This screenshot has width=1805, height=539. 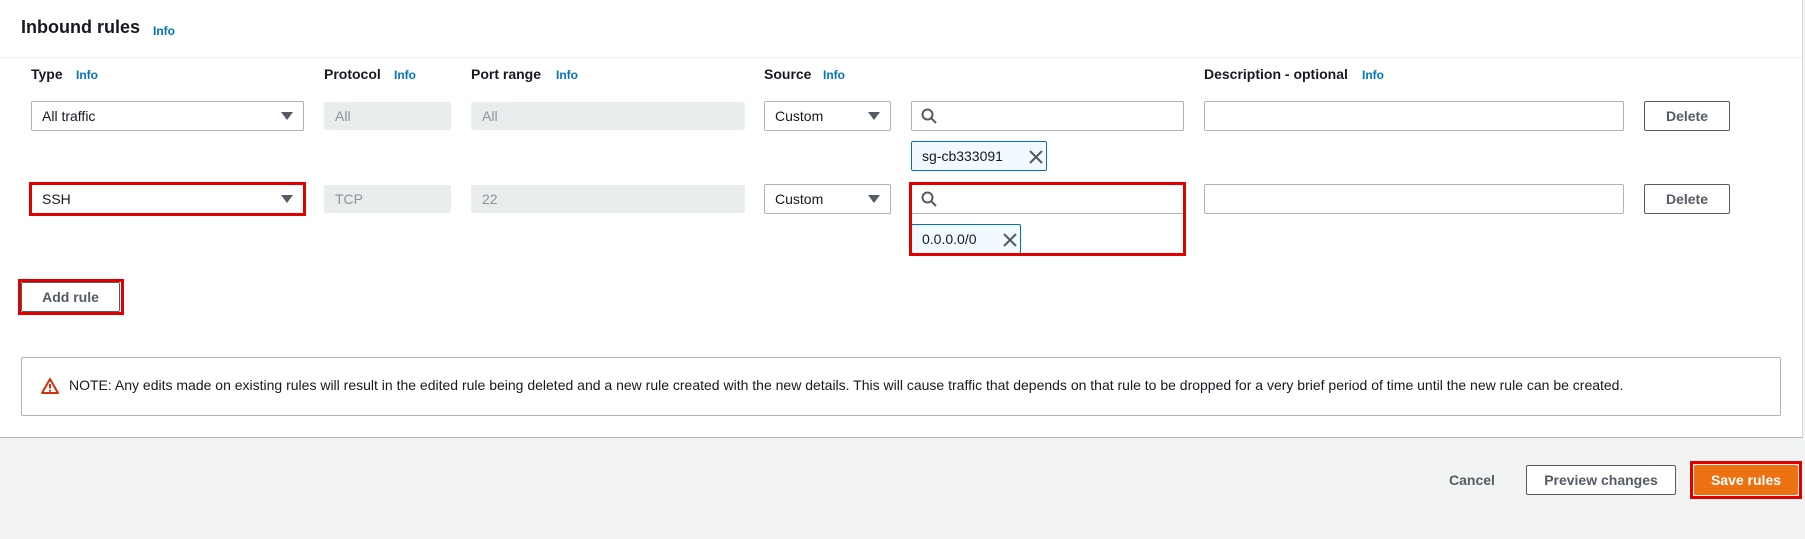 What do you see at coordinates (827, 199) in the screenshot?
I see `rule-2-source-type-select: Custom` at bounding box center [827, 199].